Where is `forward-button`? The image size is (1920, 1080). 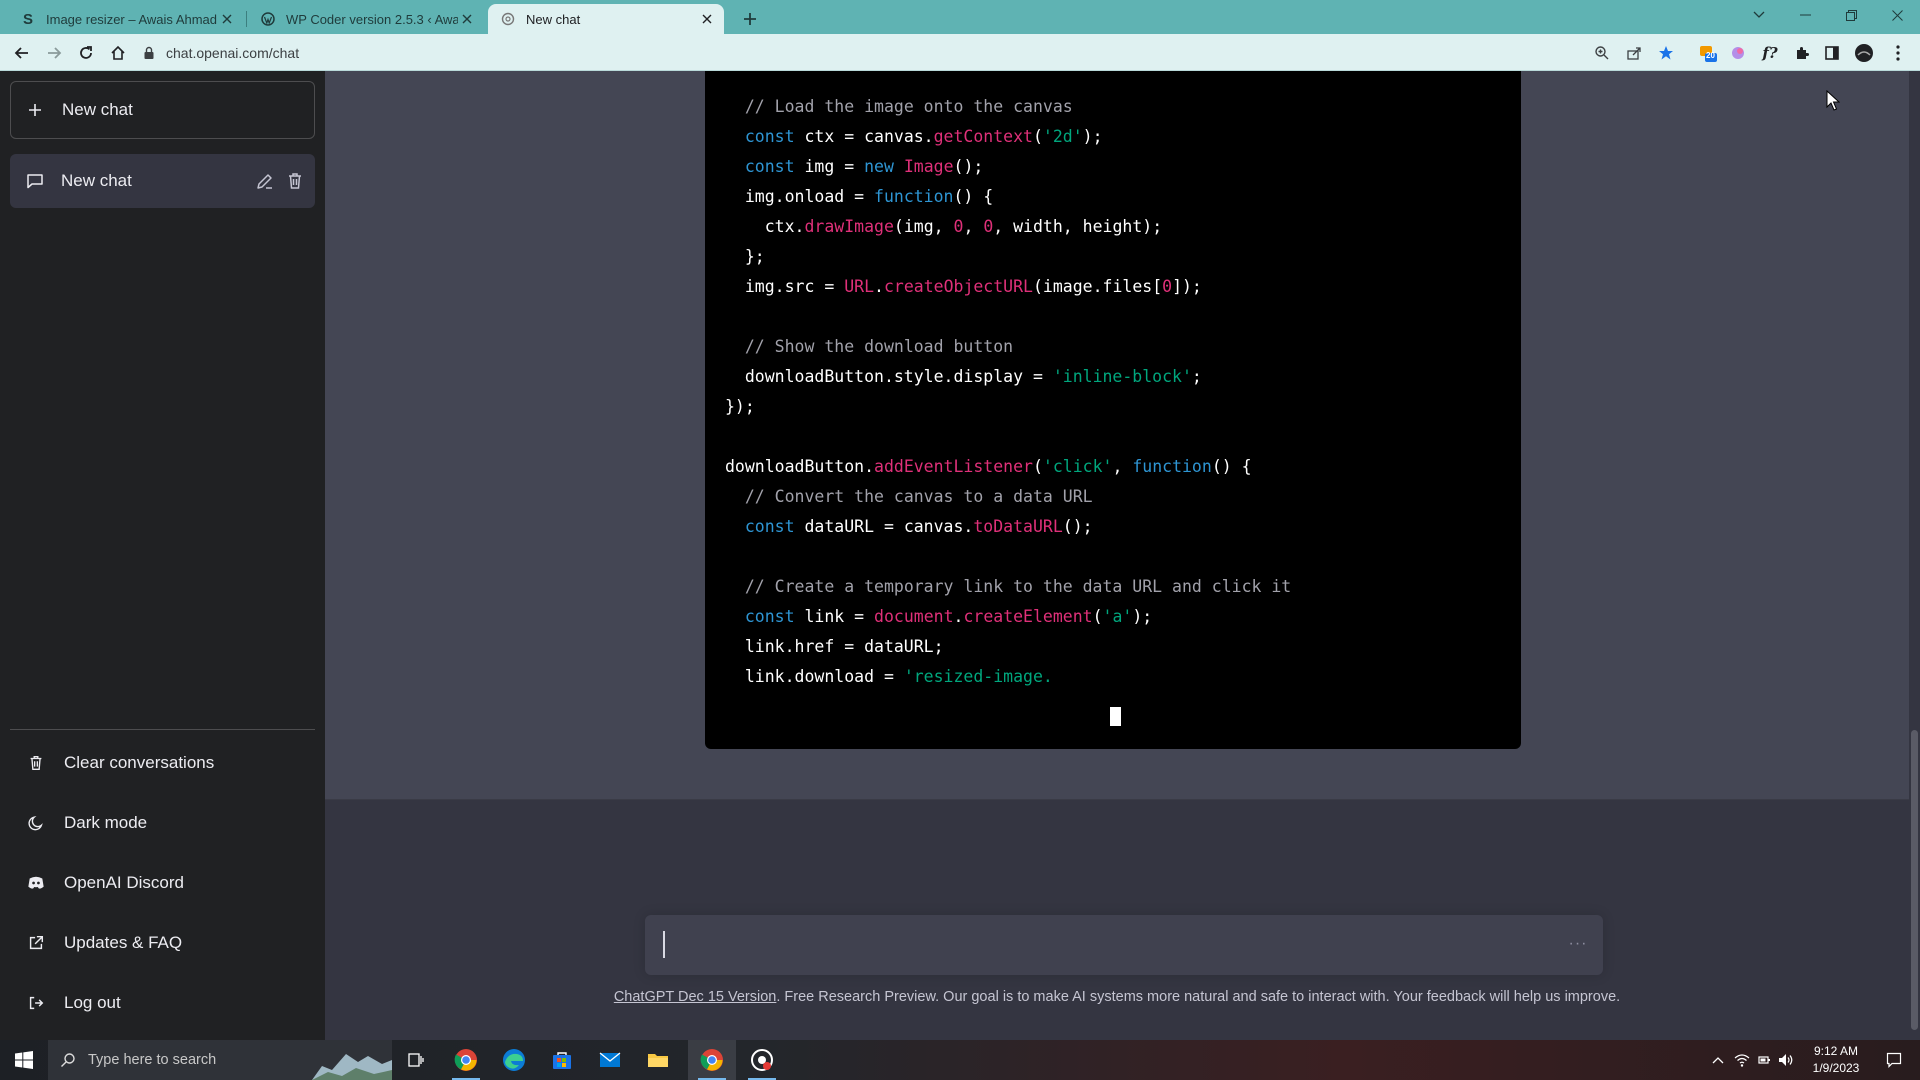
forward-button is located at coordinates (54, 53).